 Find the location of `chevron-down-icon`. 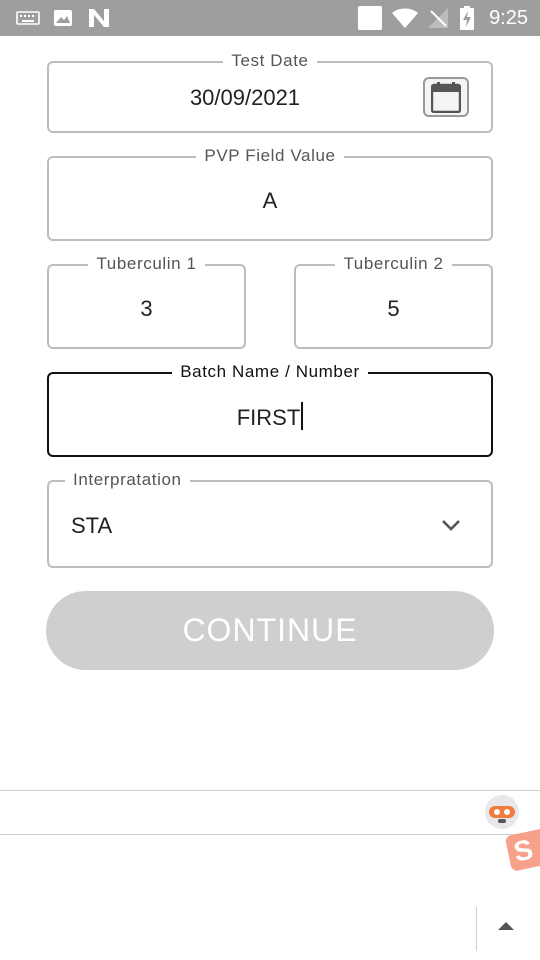

chevron-down-icon is located at coordinates (451, 525).